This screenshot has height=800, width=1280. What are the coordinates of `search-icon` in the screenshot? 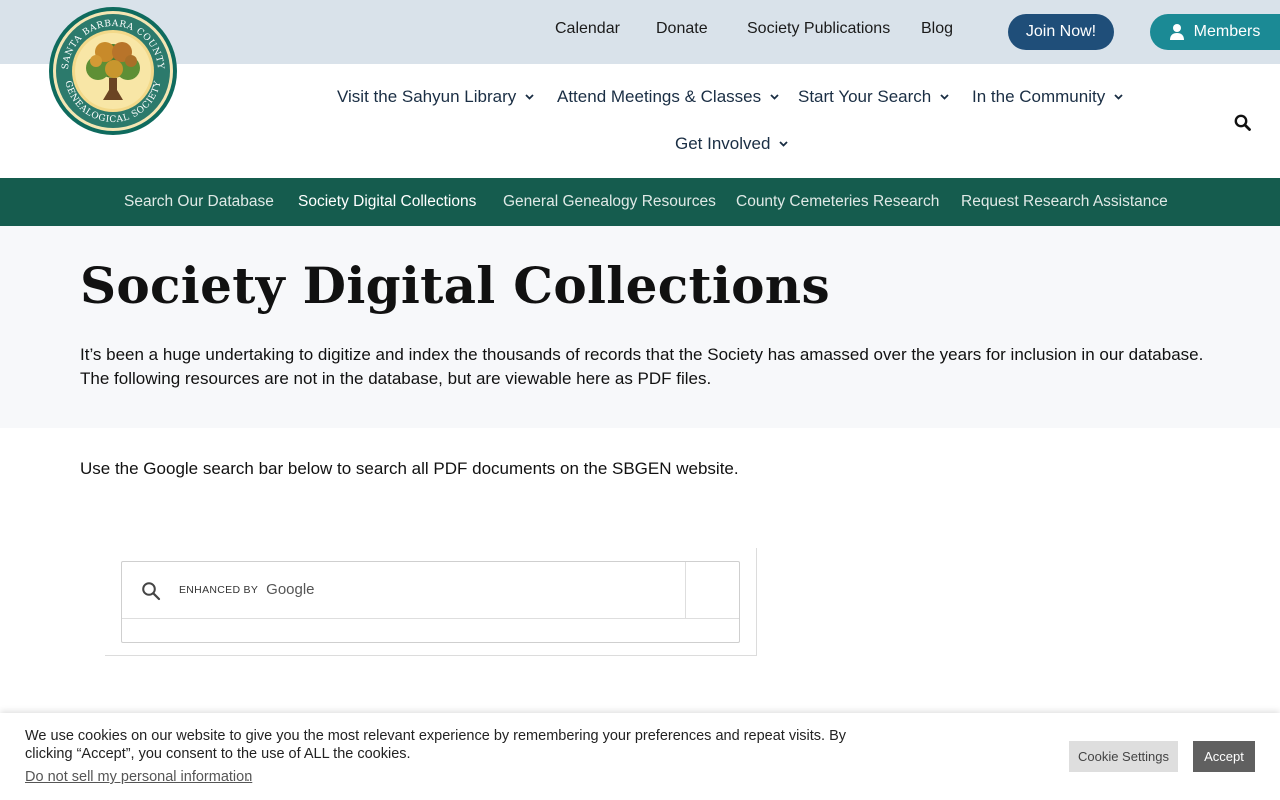 It's located at (1242, 122).